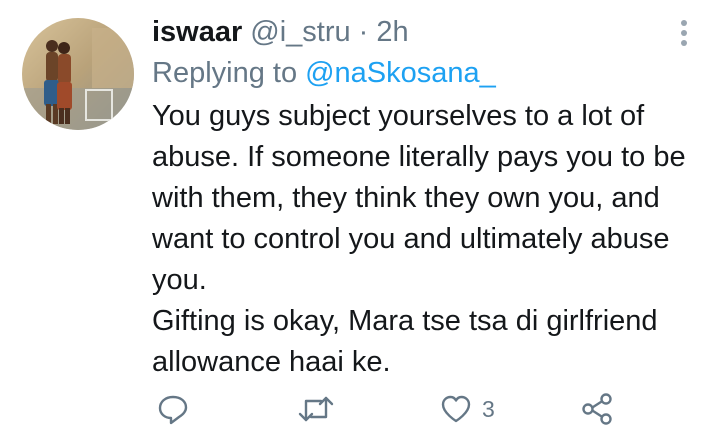  Describe the element at coordinates (197, 32) in the screenshot. I see `display-name: iswaar` at that location.